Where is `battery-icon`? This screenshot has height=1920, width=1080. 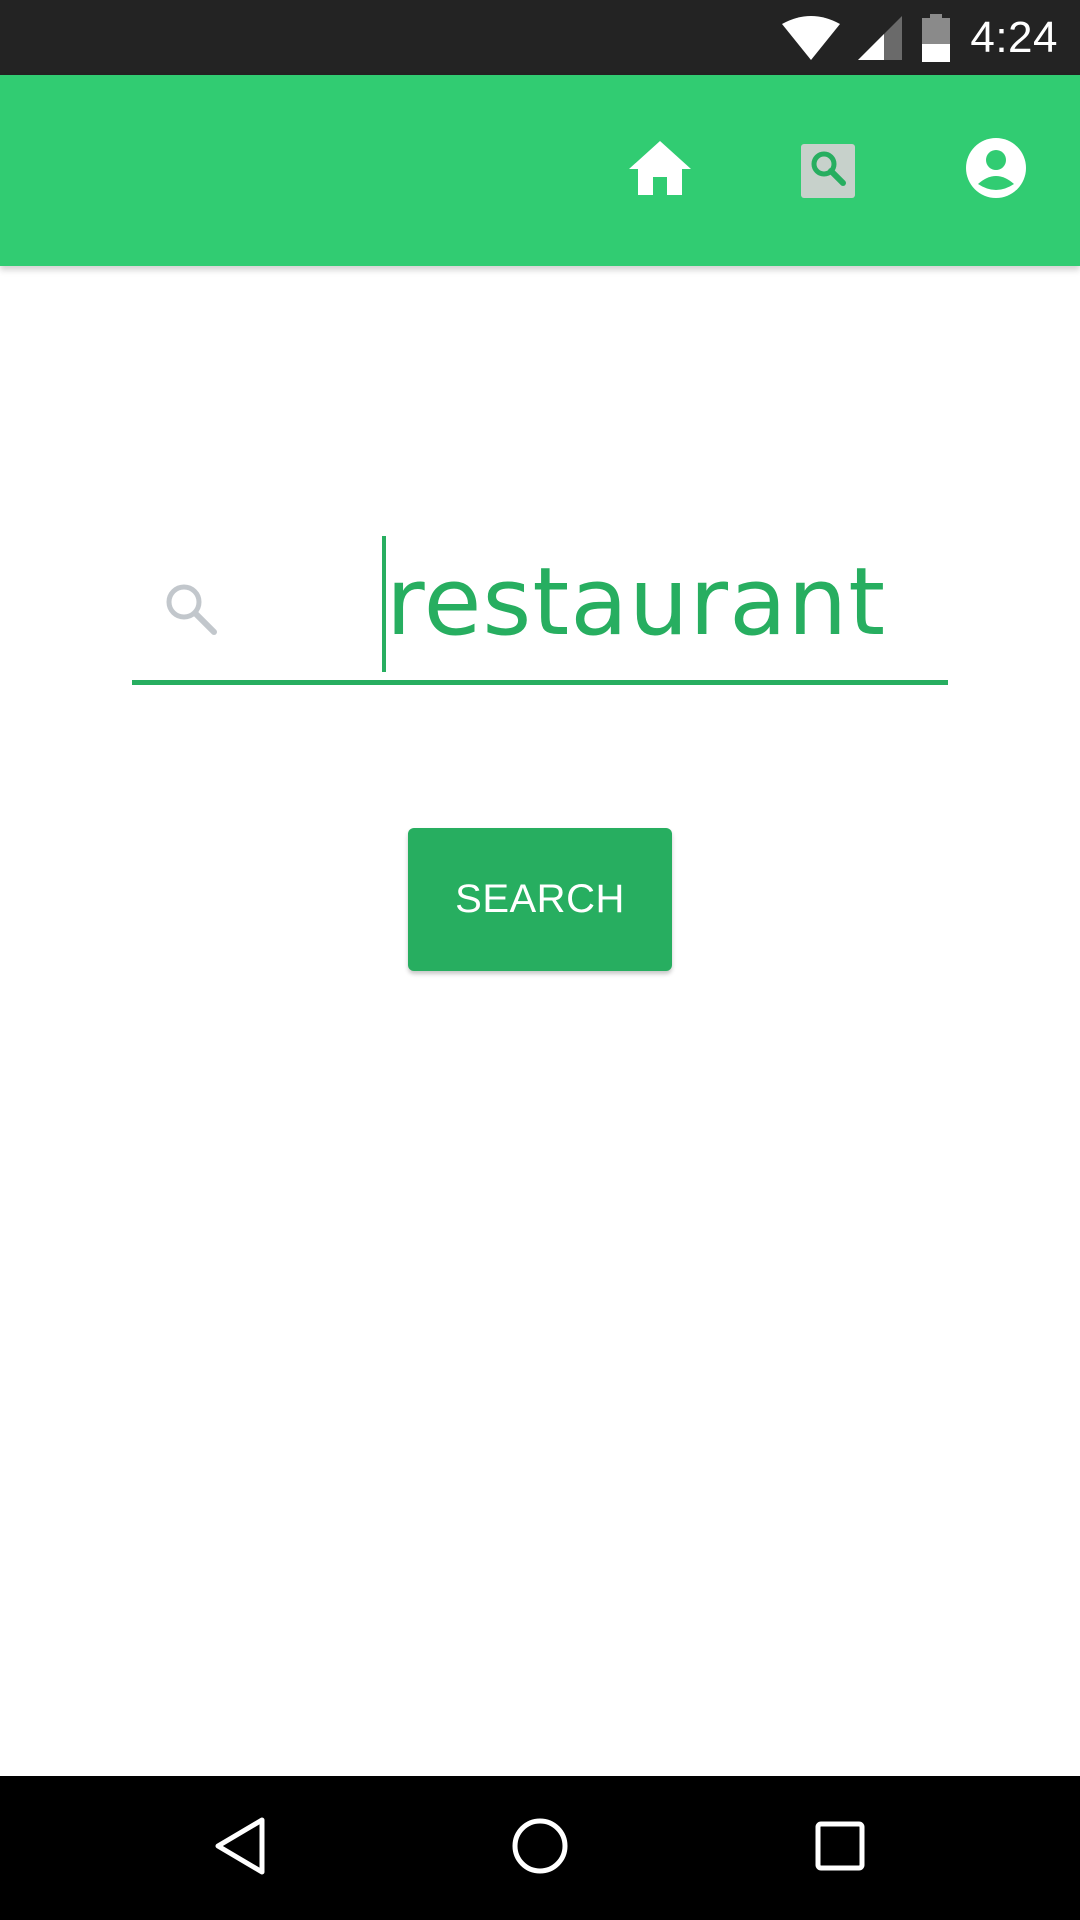
battery-icon is located at coordinates (936, 37).